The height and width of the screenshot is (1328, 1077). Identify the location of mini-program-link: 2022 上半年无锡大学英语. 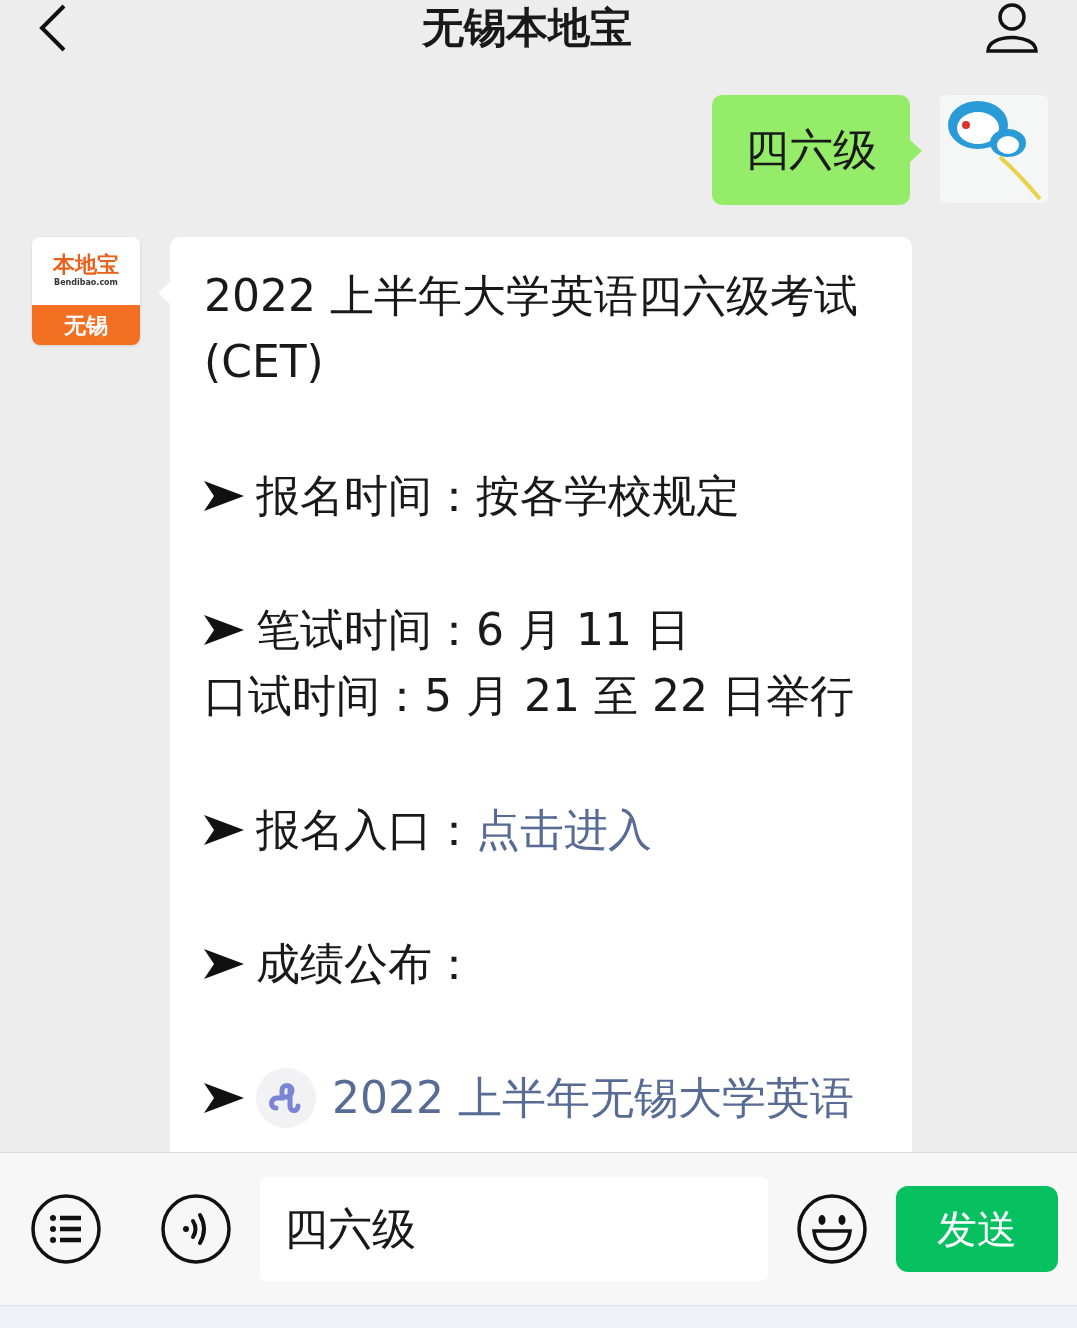
(593, 1098).